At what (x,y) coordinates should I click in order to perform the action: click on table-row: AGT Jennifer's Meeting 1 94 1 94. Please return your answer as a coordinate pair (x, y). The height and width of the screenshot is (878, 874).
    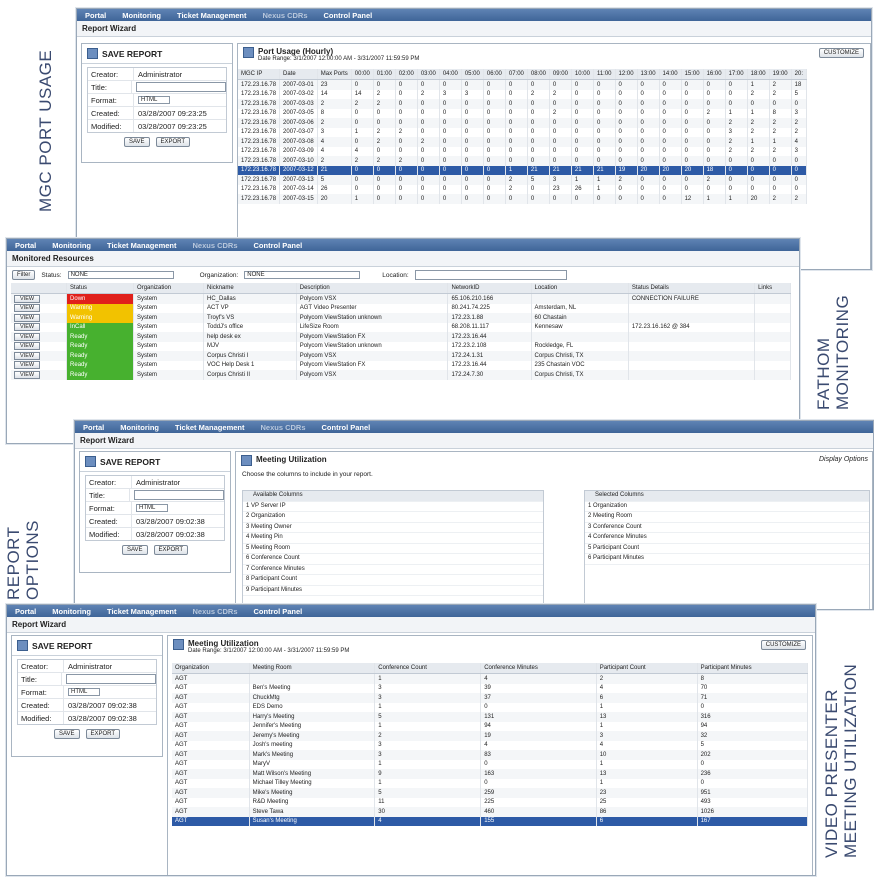
    Looking at the image, I should click on (490, 726).